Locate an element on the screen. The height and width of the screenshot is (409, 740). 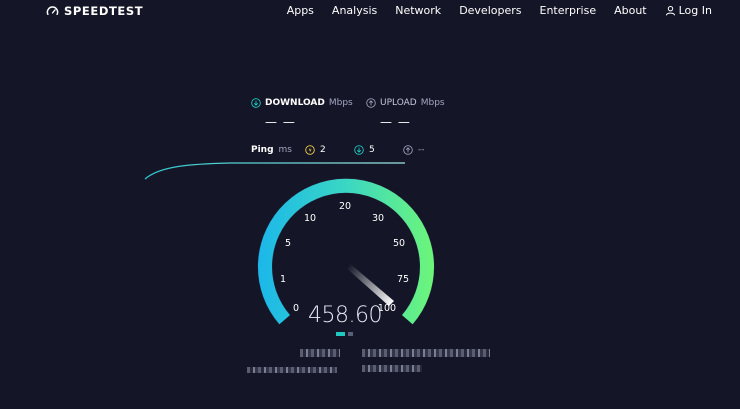
gauge-tick-5: 5 is located at coordinates (288, 243).